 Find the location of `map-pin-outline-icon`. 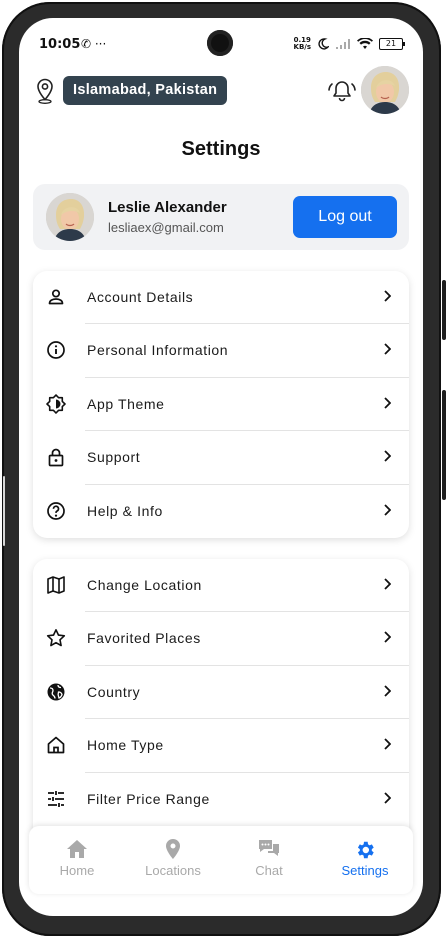

map-pin-outline-icon is located at coordinates (45, 91).